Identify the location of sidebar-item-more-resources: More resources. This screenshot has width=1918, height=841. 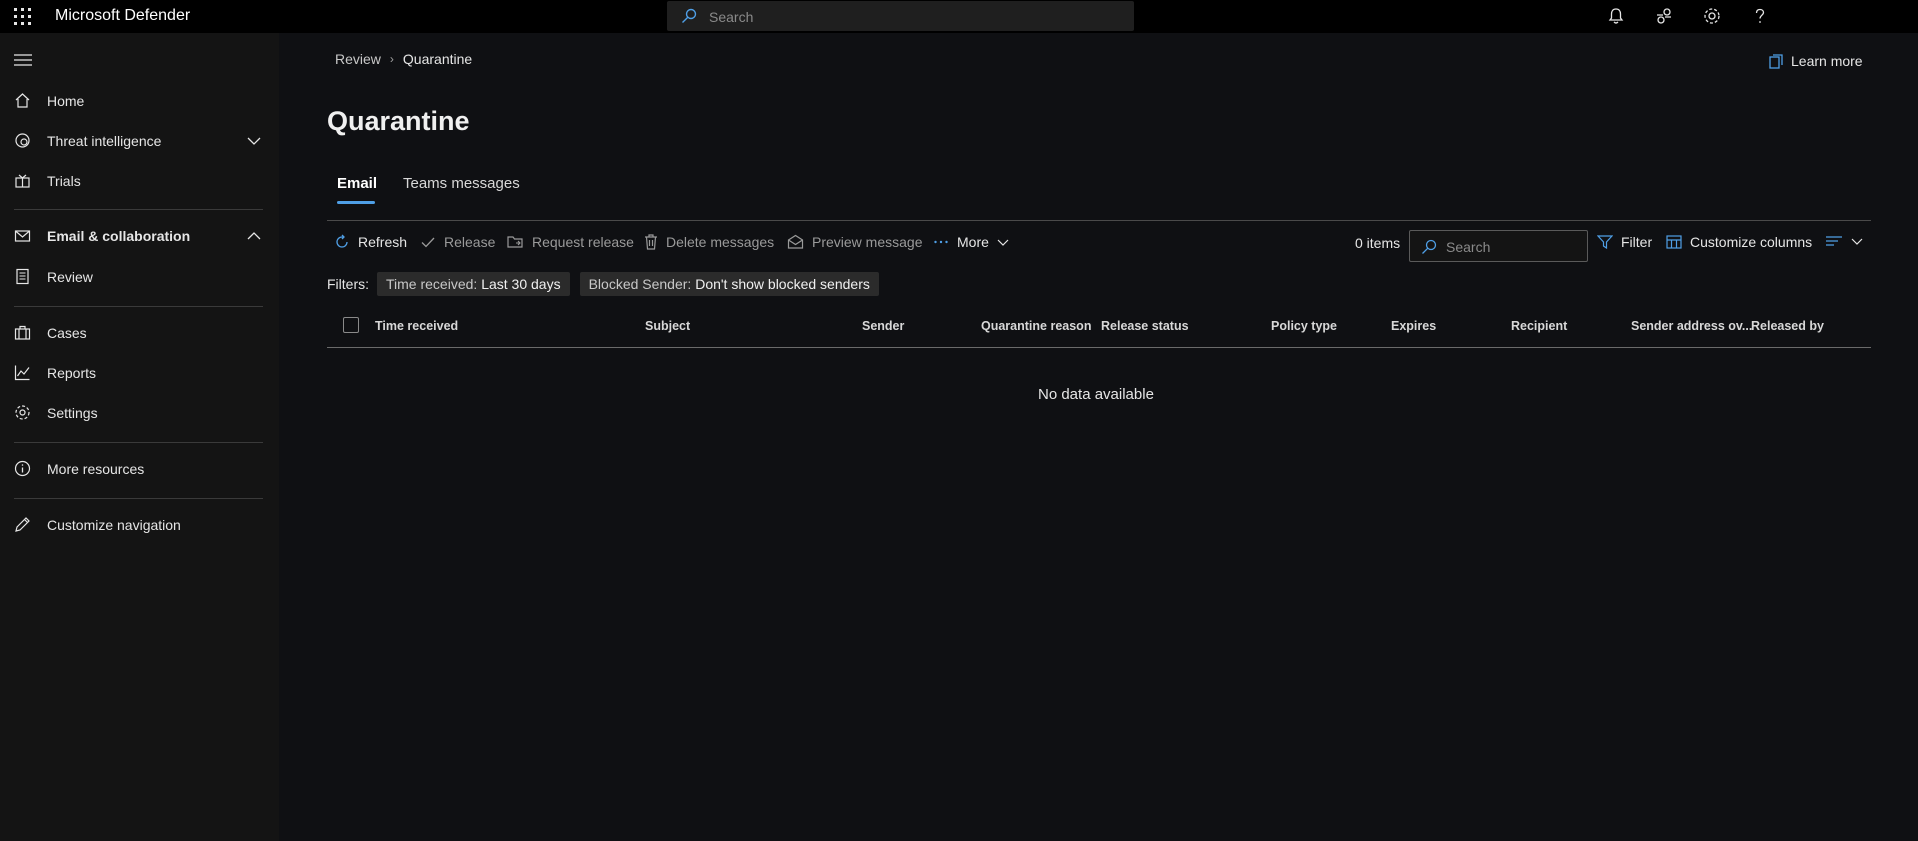
(139, 469).